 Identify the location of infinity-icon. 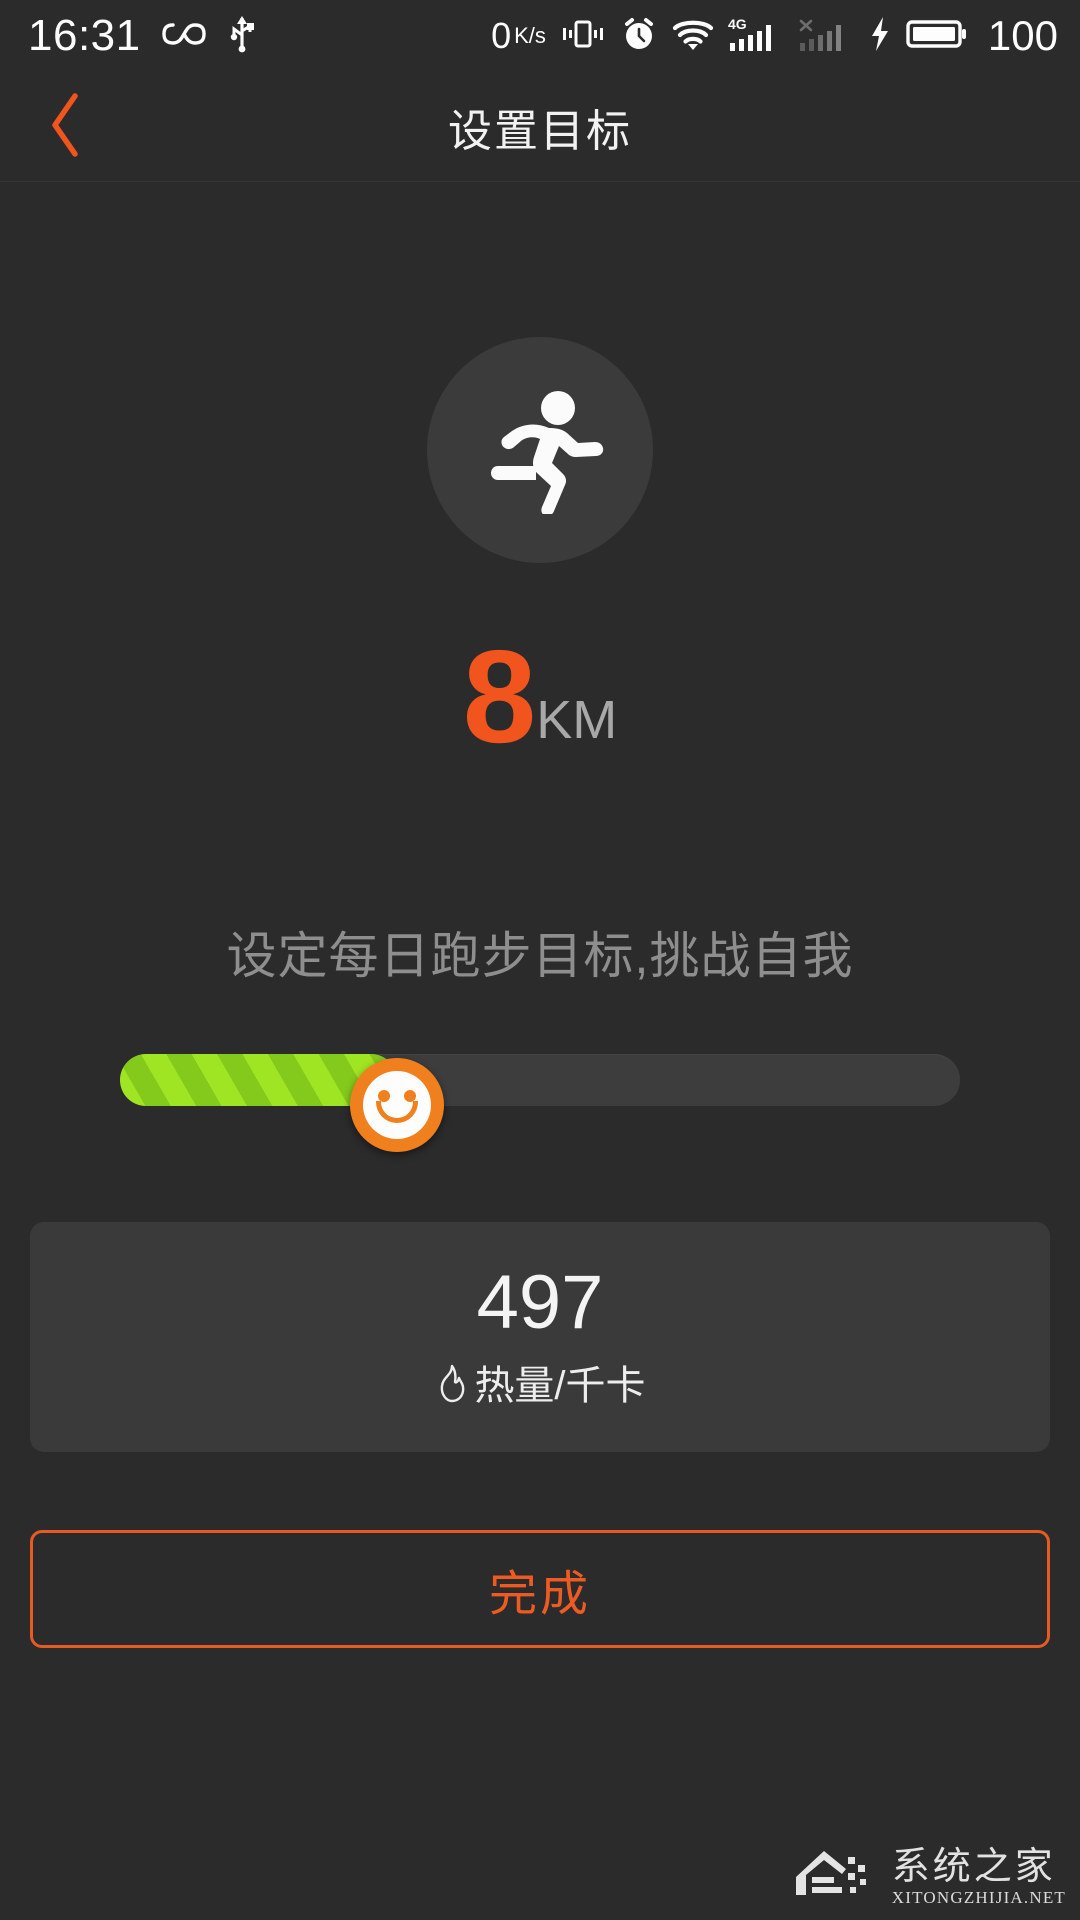
(184, 36).